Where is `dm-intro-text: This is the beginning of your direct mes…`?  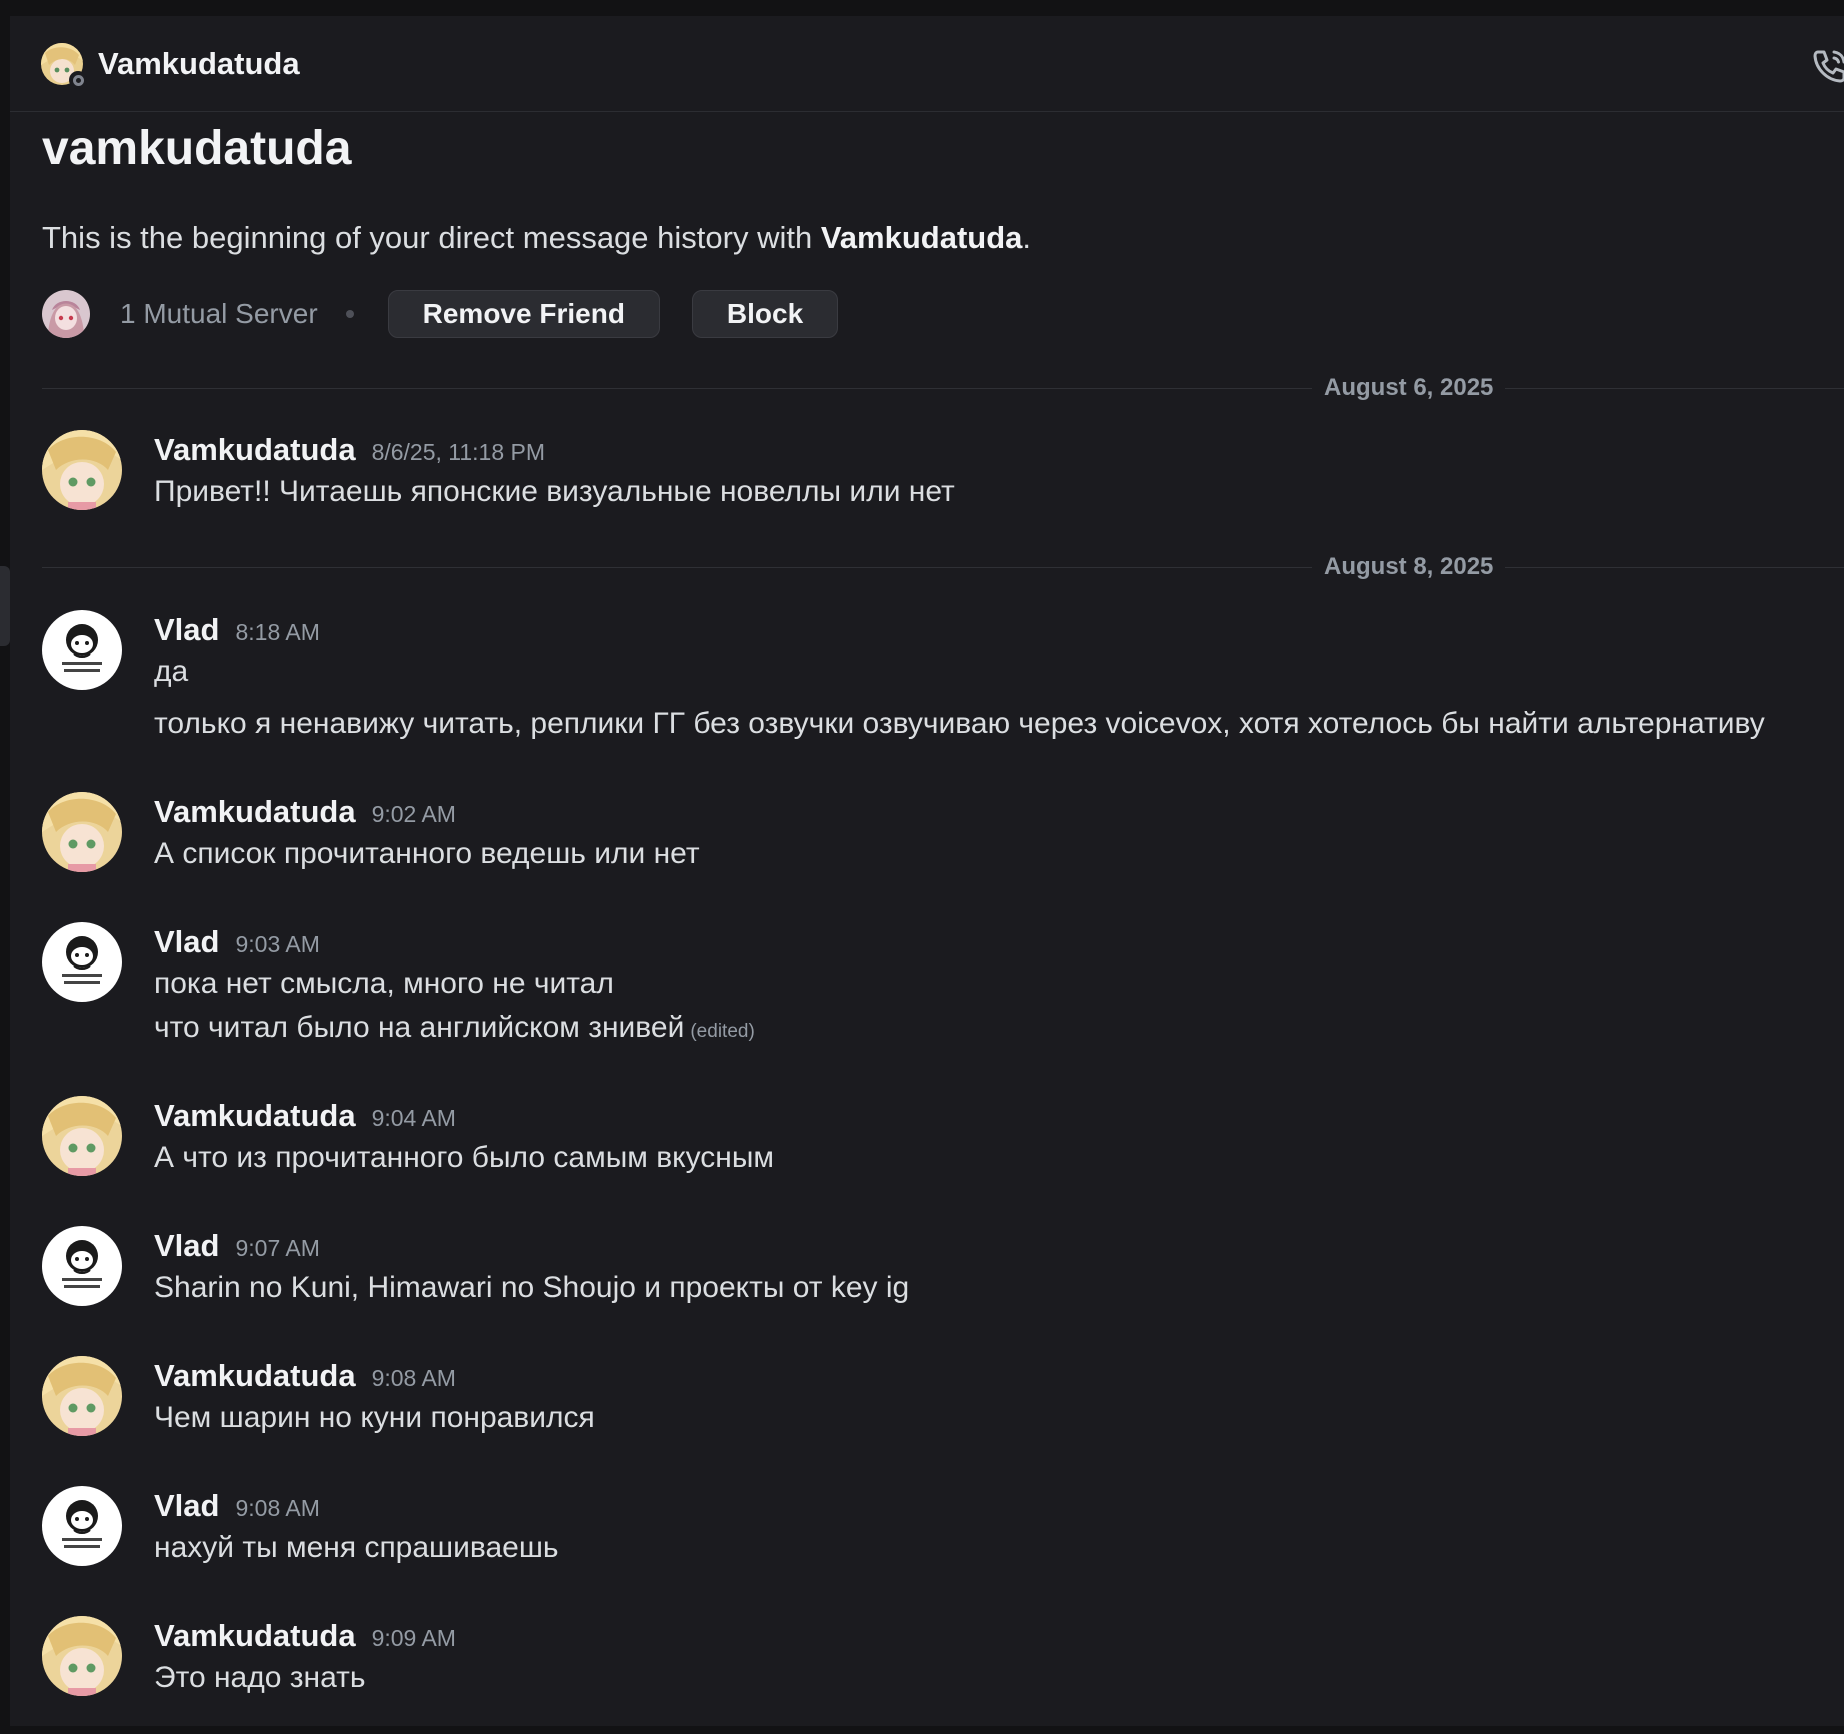
dm-intro-text: This is the beginning of your direct mes… is located at coordinates (536, 238).